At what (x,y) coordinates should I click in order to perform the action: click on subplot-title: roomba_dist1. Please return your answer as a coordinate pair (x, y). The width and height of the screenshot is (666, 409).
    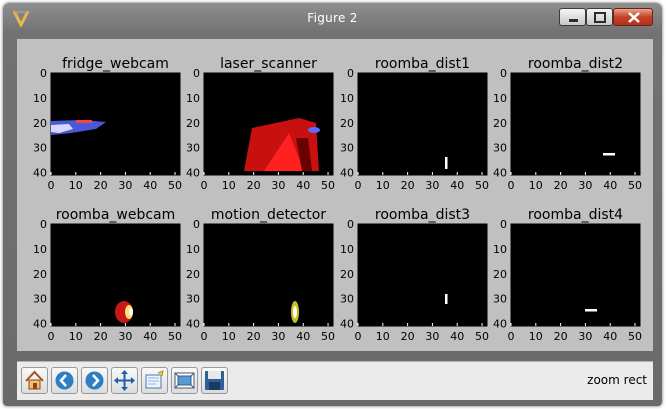
    Looking at the image, I should click on (422, 64).